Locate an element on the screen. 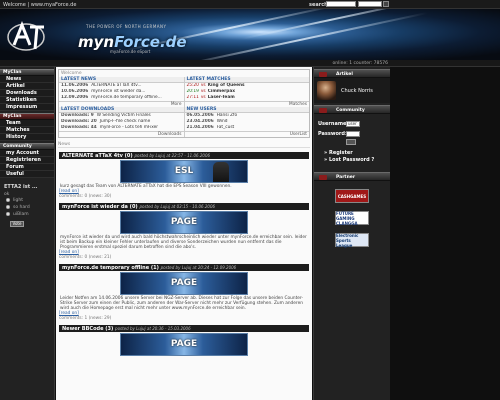 The width and height of the screenshot is (500, 400). search-input is located at coordinates (341, 4).